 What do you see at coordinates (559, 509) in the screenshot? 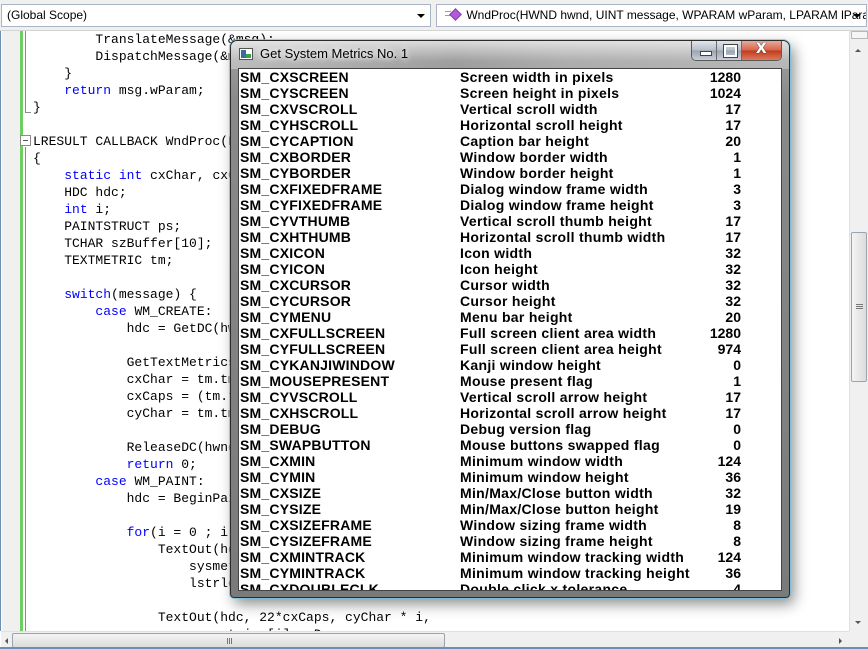
I see `metric-description: Min/Max/Close button height` at bounding box center [559, 509].